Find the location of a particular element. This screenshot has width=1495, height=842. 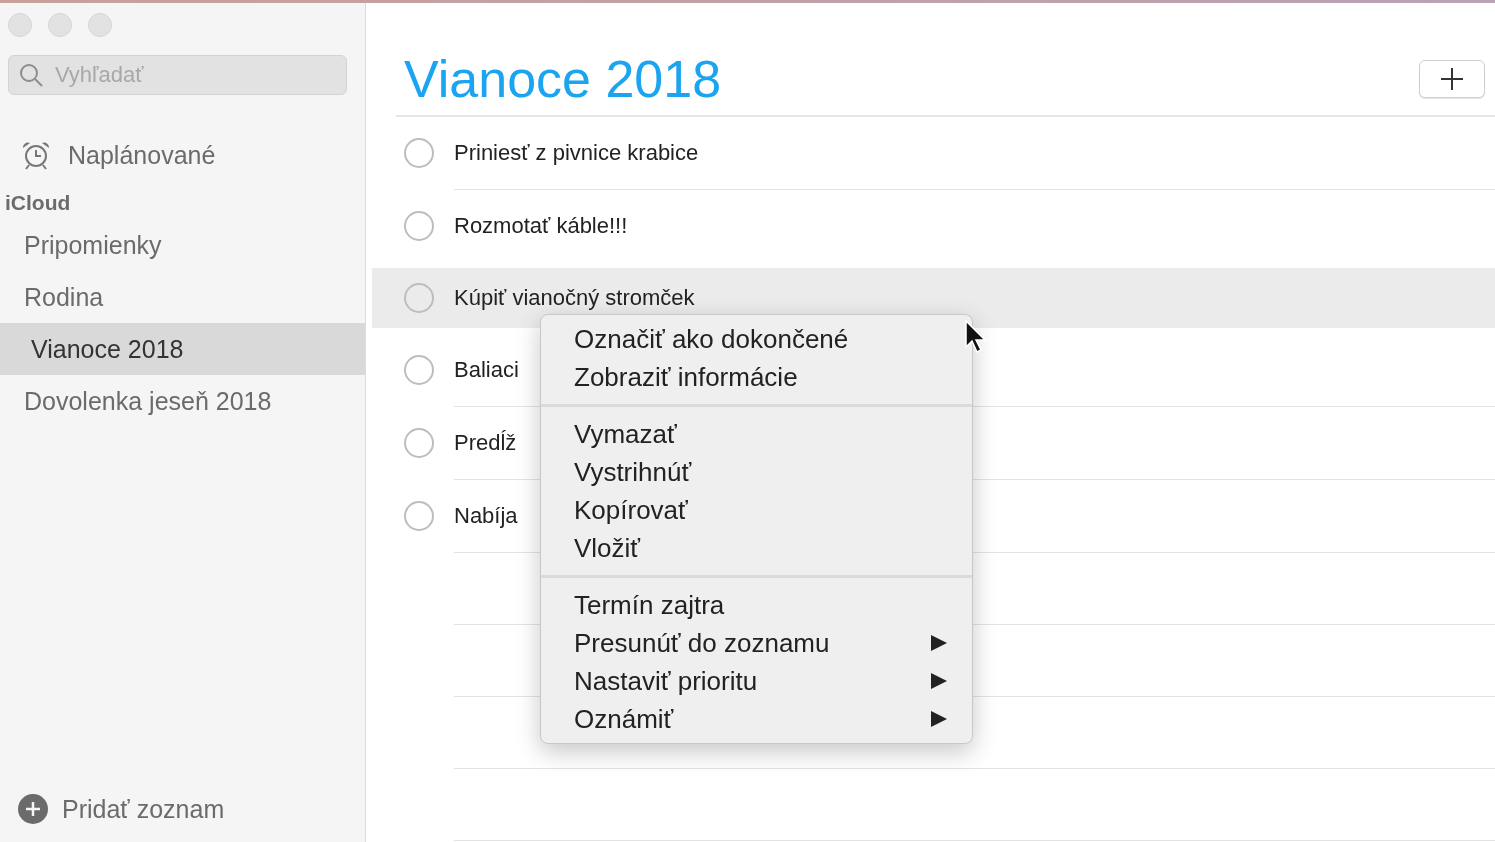

search-field: Vyhľadať is located at coordinates (177, 75).